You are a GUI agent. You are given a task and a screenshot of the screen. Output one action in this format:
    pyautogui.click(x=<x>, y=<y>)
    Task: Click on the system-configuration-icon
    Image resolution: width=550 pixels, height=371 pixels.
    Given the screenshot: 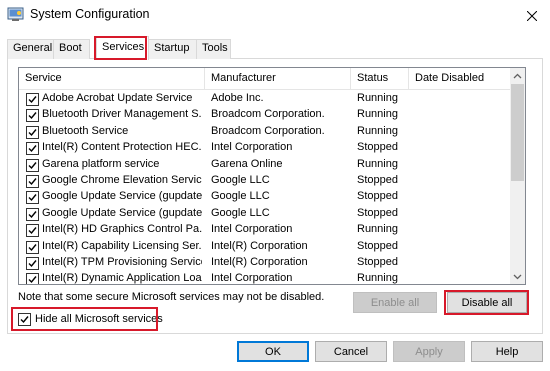 What is the action you would take?
    pyautogui.click(x=15, y=14)
    